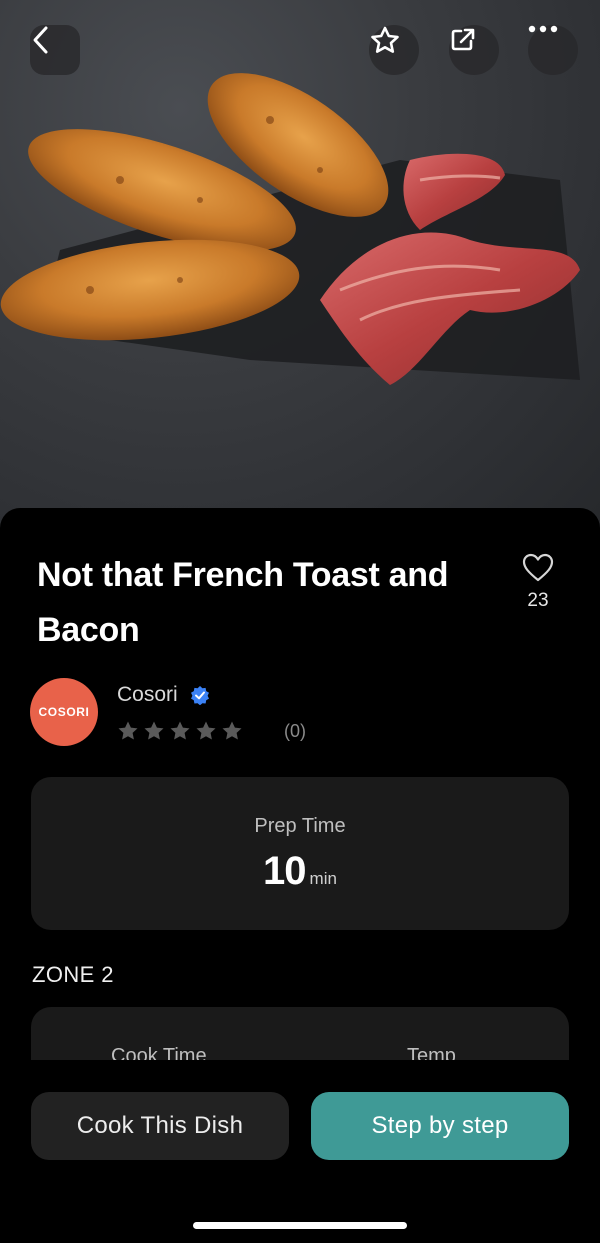  What do you see at coordinates (538, 567) in the screenshot?
I see `heart-outline-icon` at bounding box center [538, 567].